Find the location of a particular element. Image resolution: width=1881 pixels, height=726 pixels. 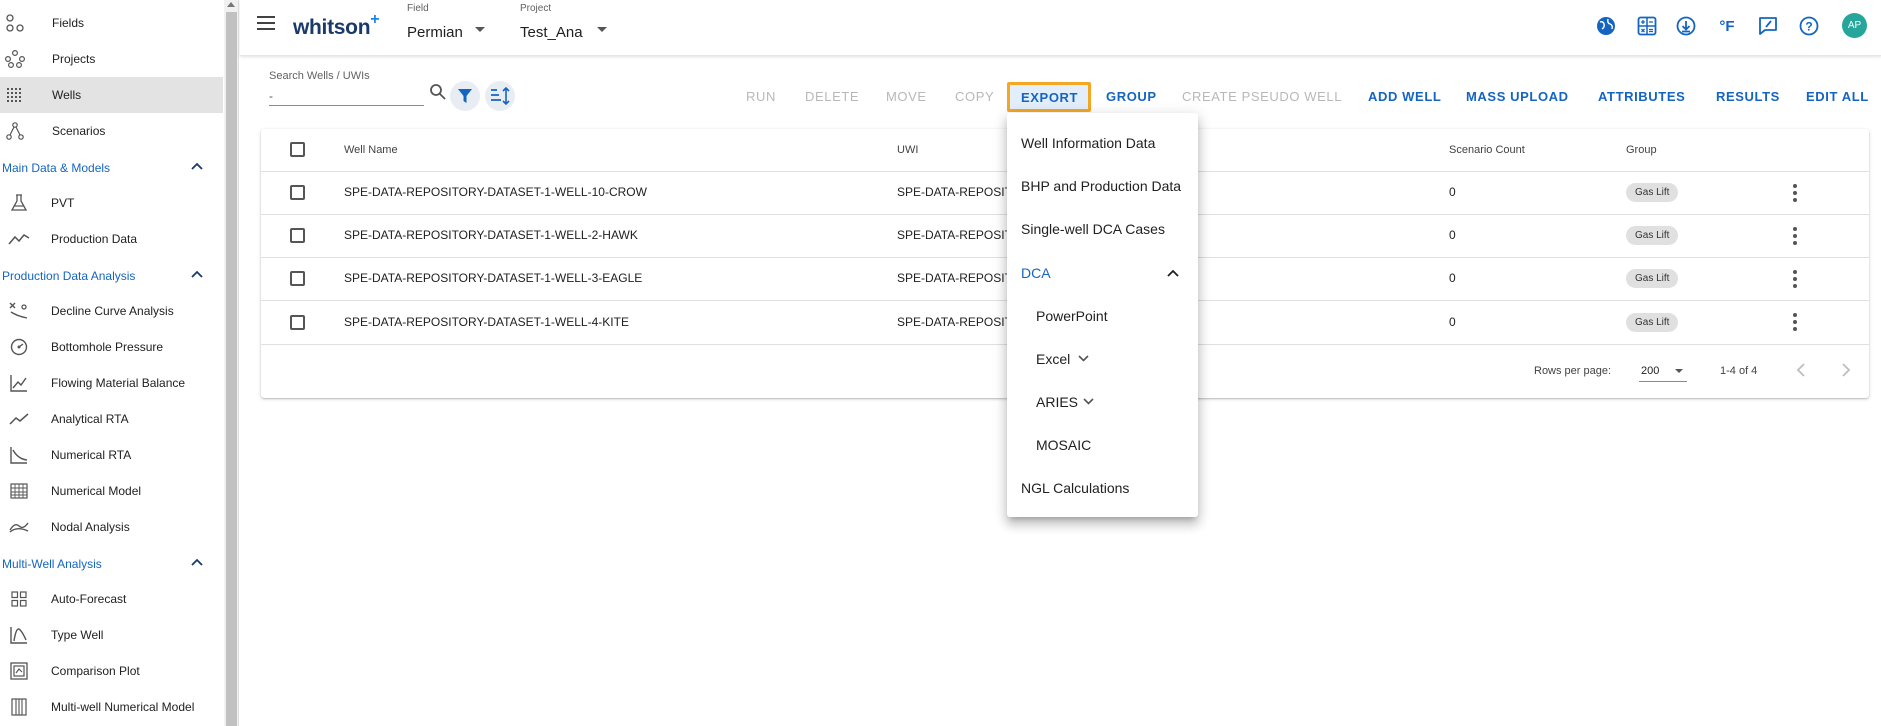

feedback-icon is located at coordinates (1768, 26).